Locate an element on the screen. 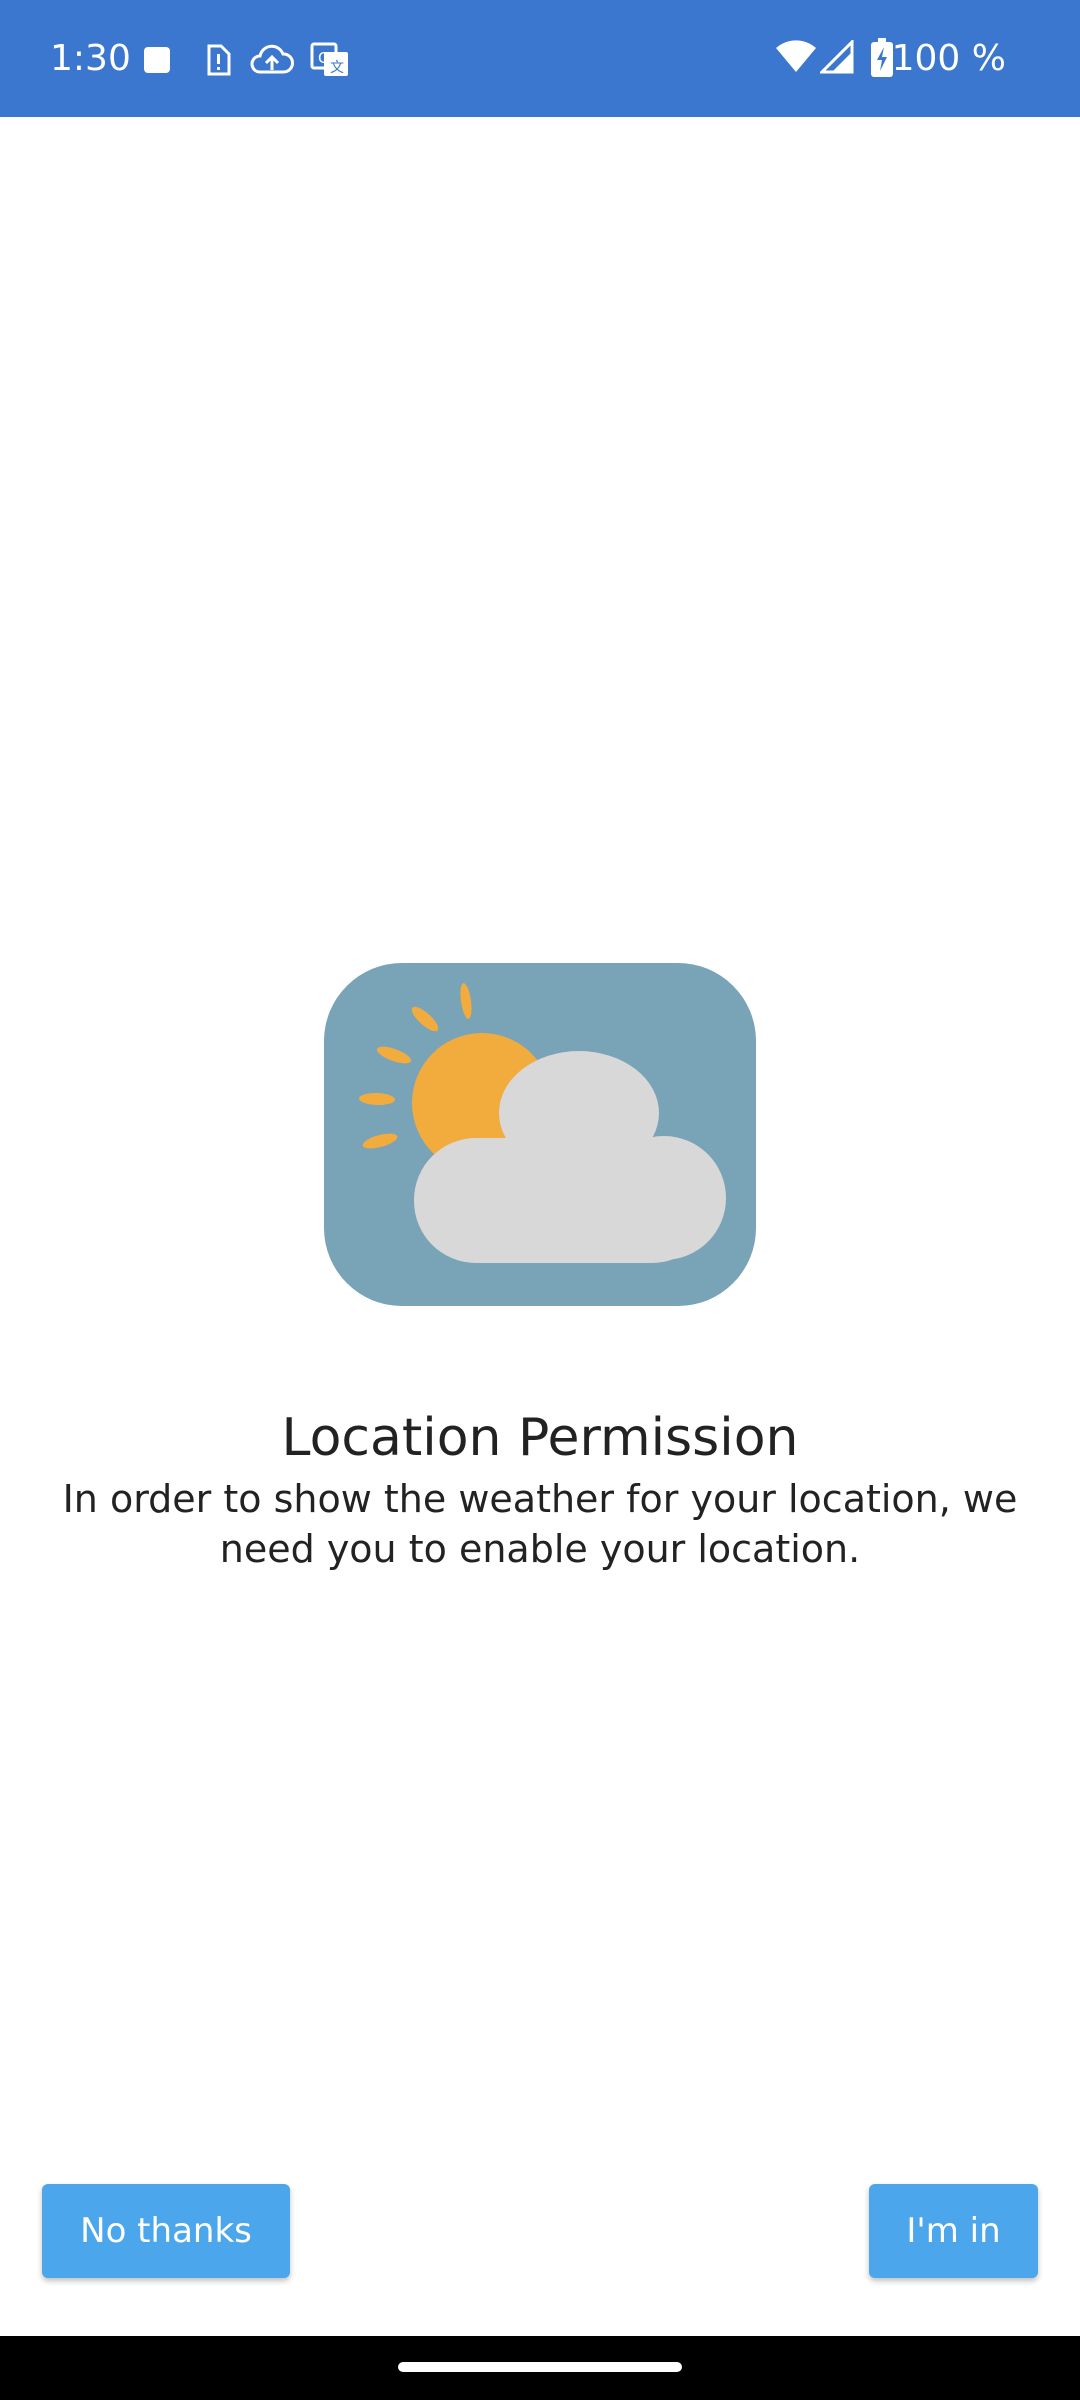 This screenshot has height=2400, width=1080. sim-alert-icon is located at coordinates (219, 60).